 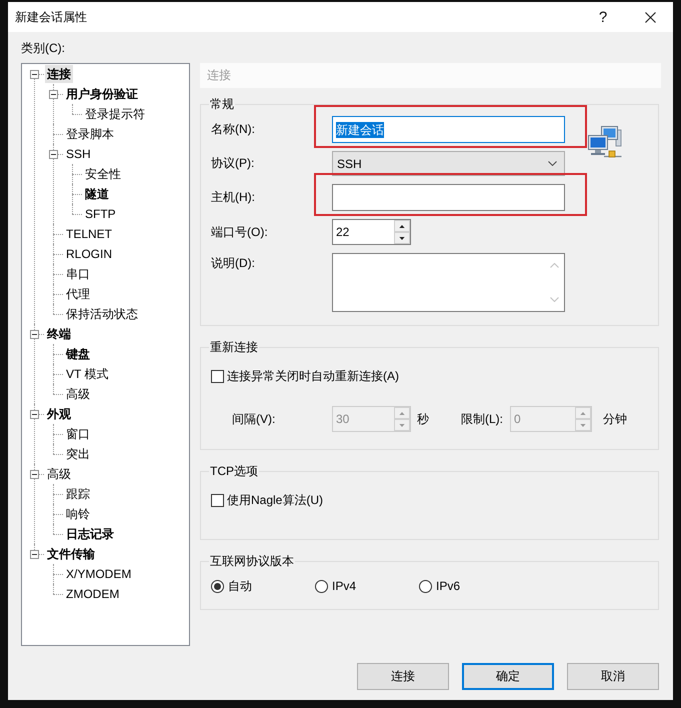 What do you see at coordinates (78, 274) in the screenshot?
I see `tree-item: 串口` at bounding box center [78, 274].